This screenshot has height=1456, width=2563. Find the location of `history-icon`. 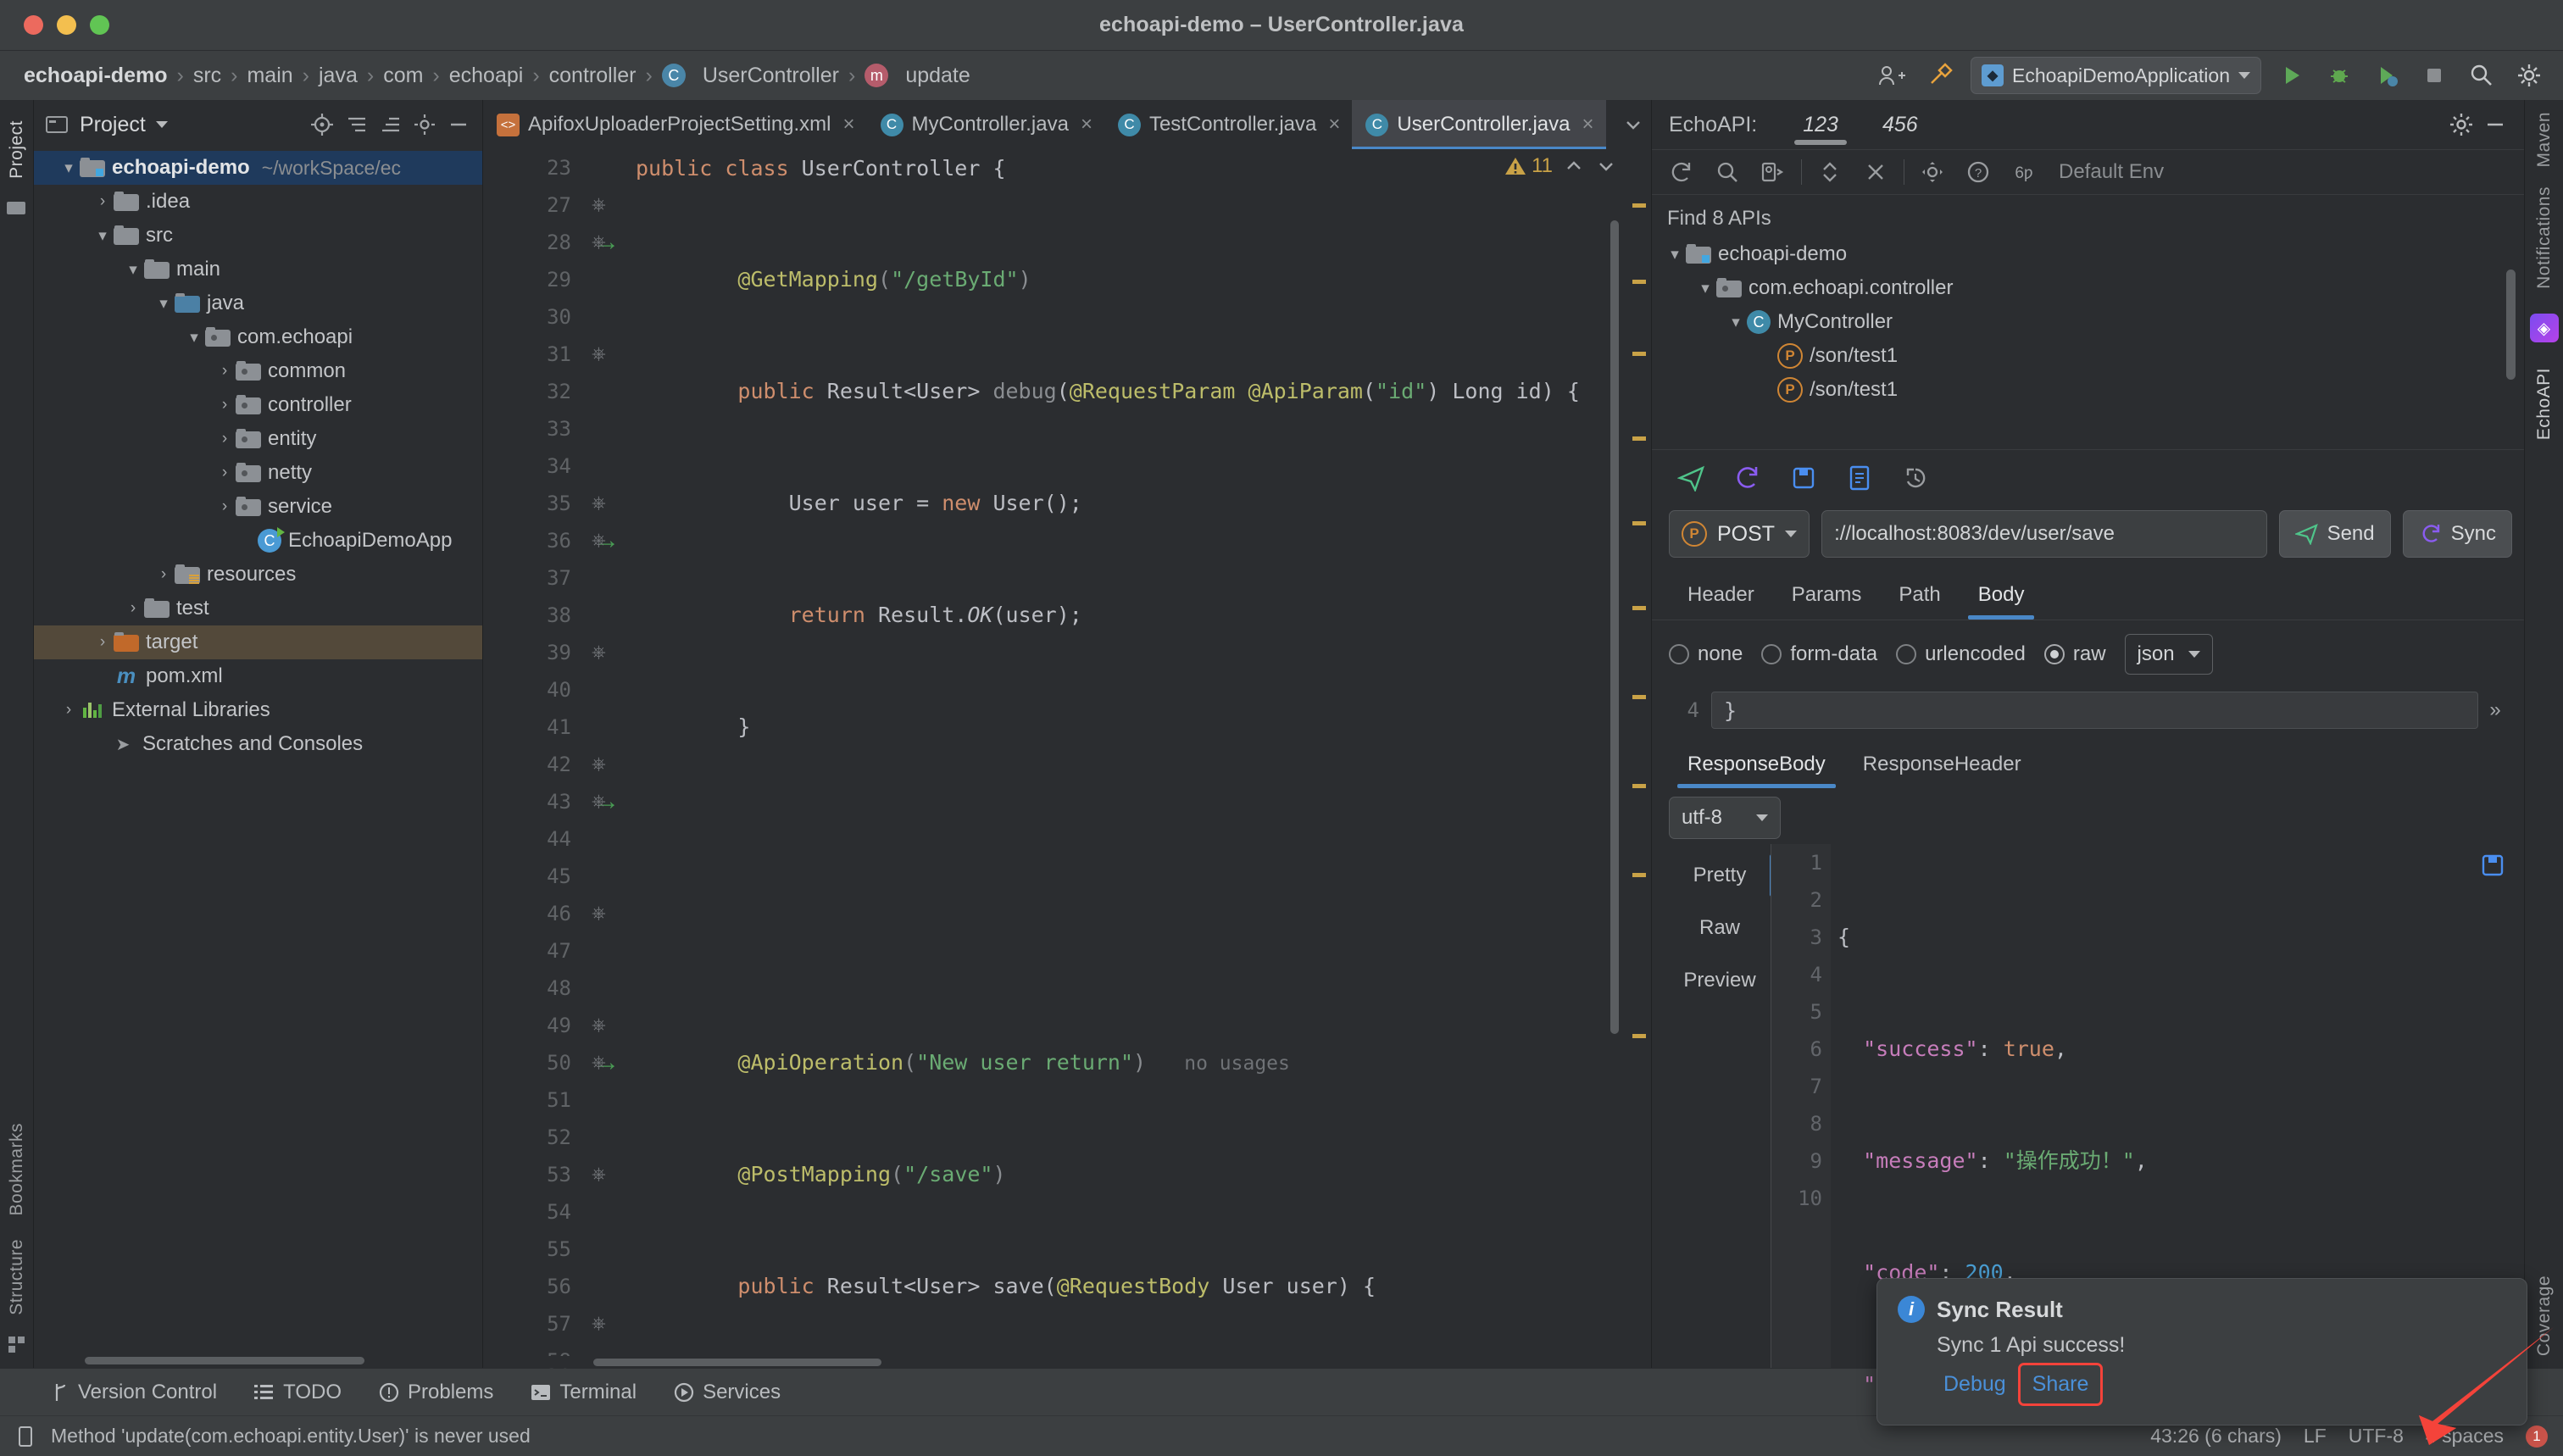

history-icon is located at coordinates (1915, 478).